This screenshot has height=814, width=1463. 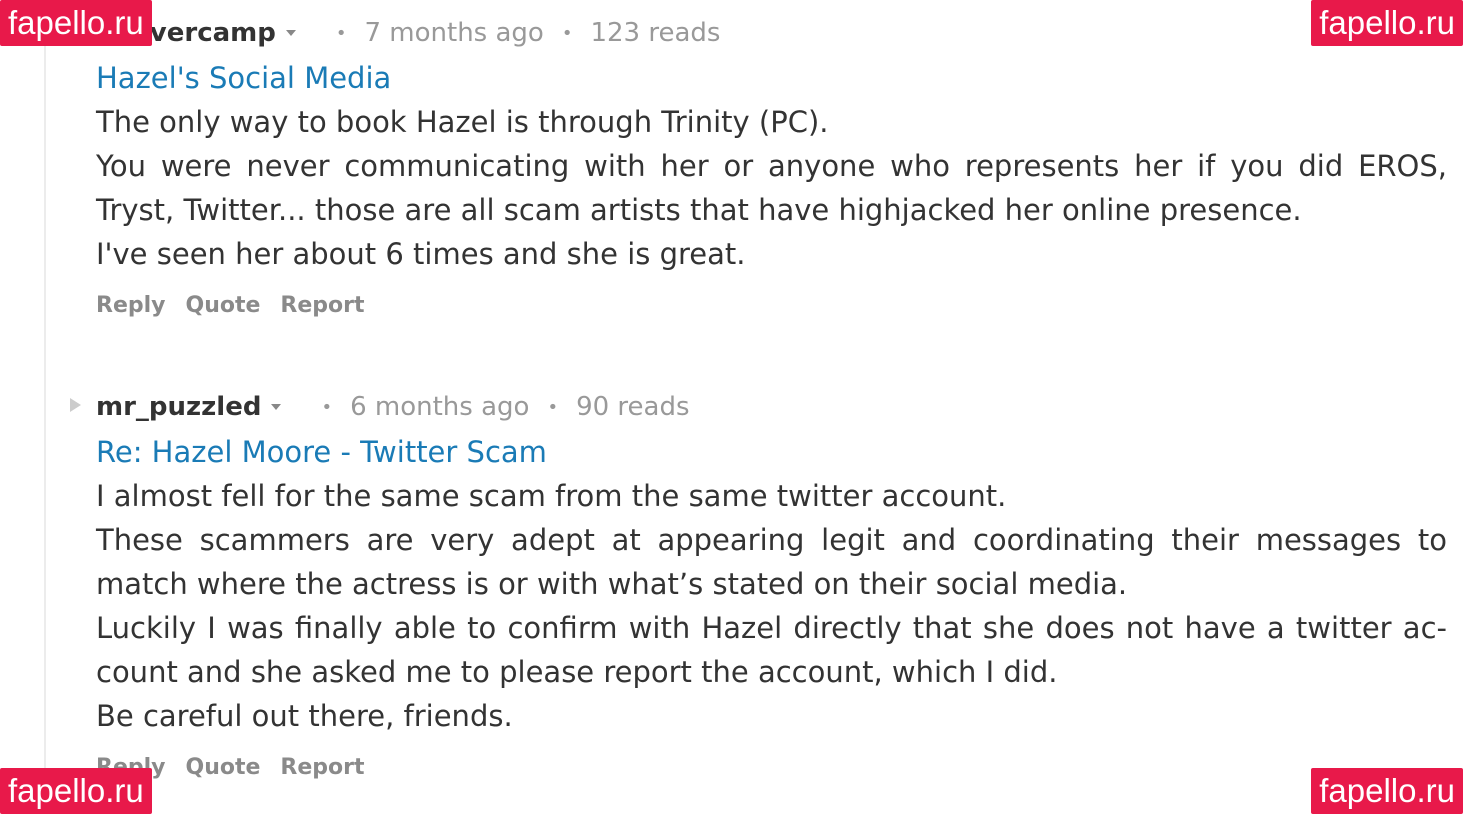 I want to click on post-title-link: Hazel's Social Media, so click(x=771, y=78).